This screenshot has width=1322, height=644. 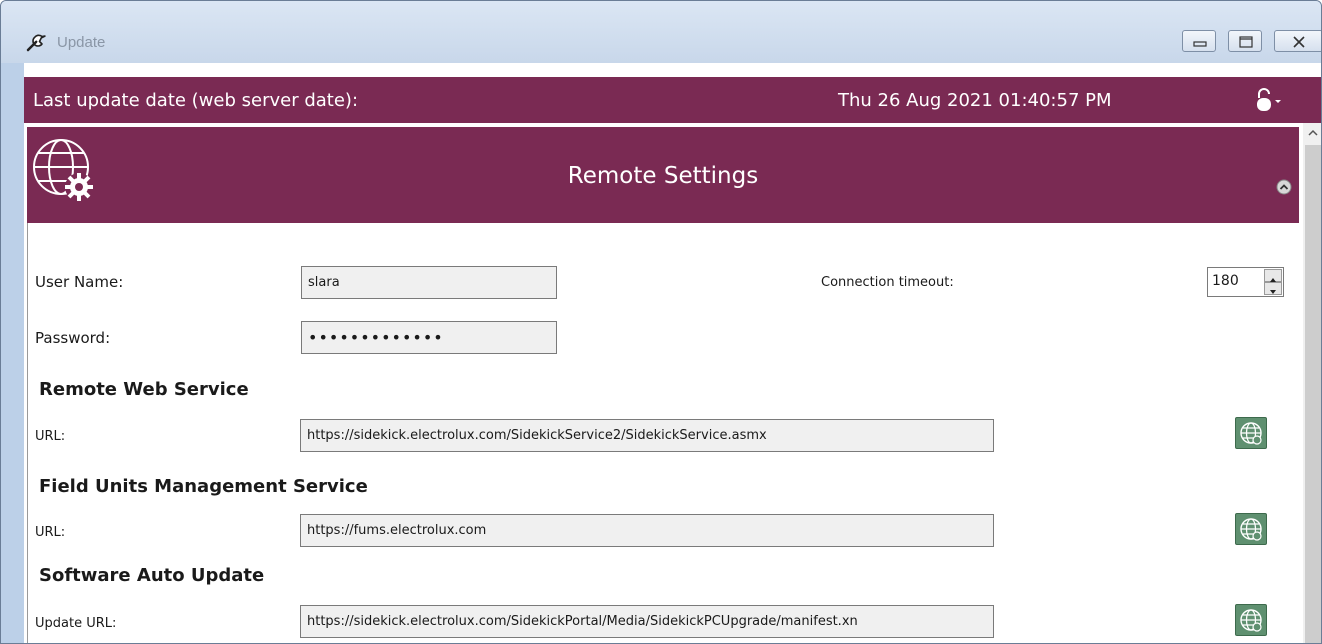 I want to click on panel-title: Remote Settings, so click(x=663, y=176).